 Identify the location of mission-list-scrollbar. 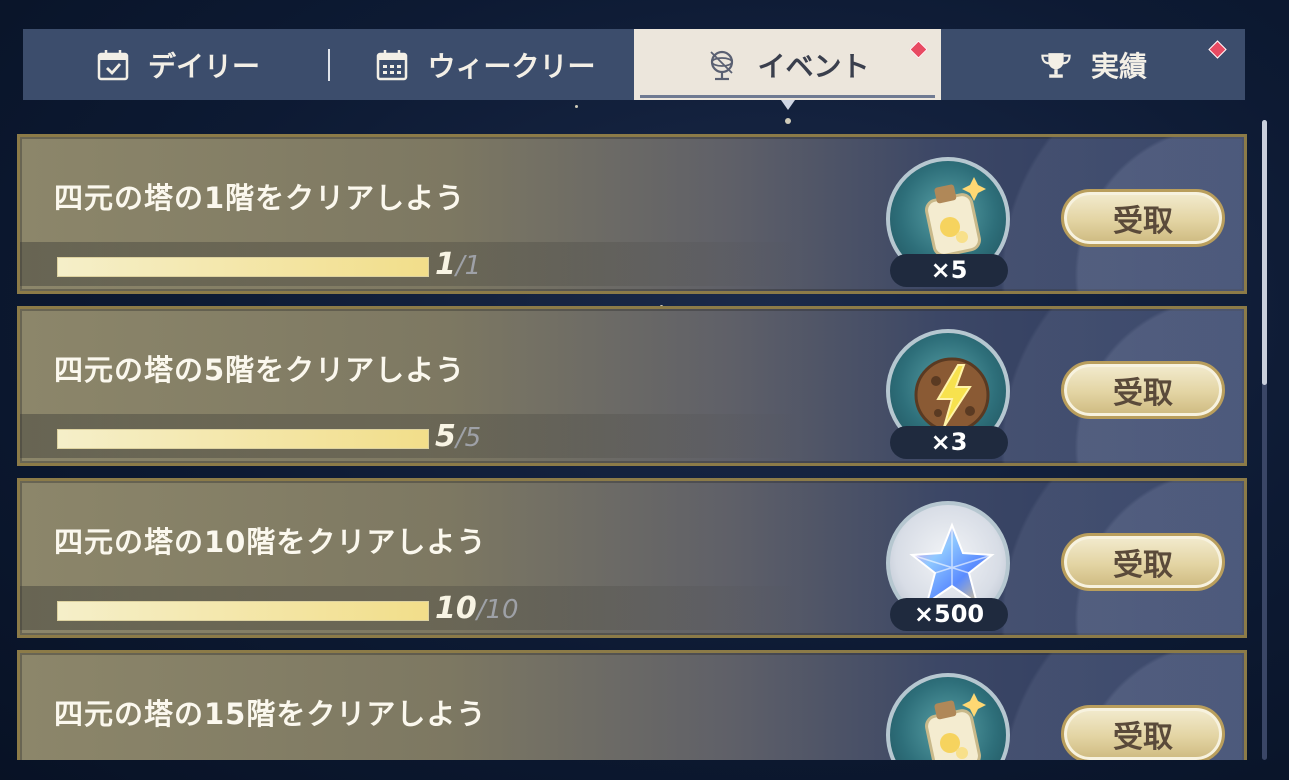
(1264, 440).